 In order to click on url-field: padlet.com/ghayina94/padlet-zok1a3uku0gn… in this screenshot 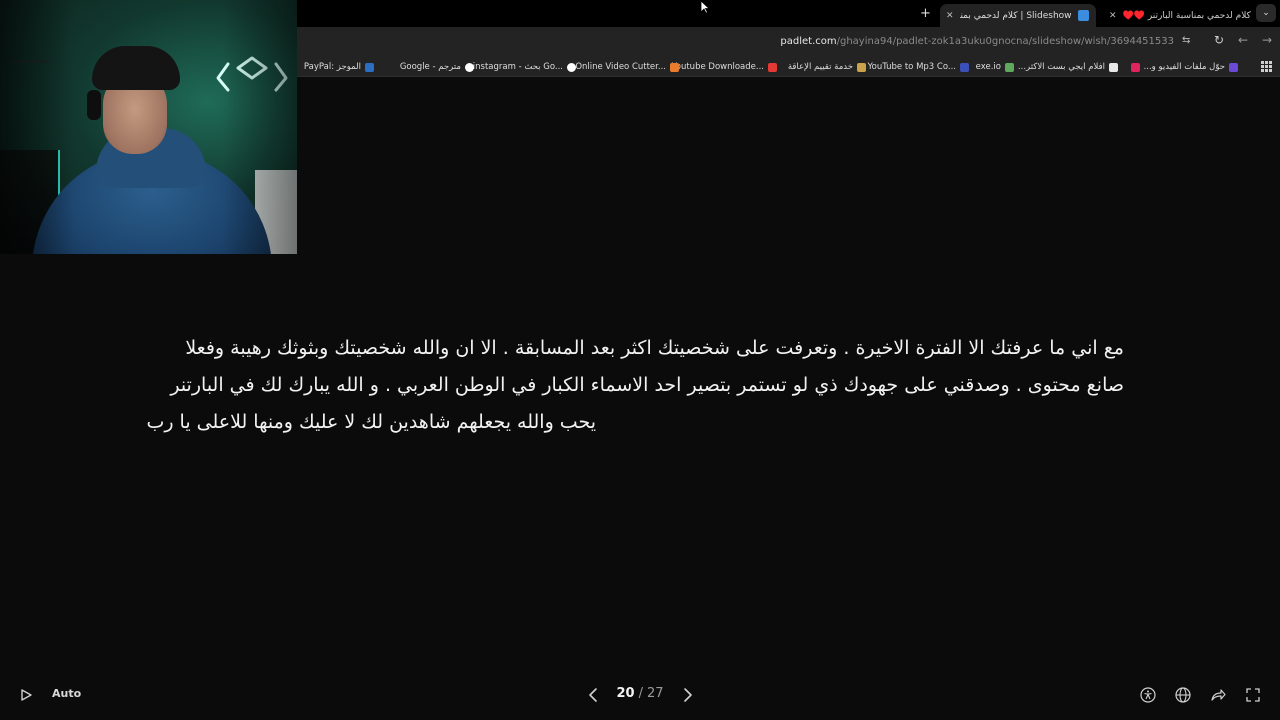, I will do `click(977, 41)`.